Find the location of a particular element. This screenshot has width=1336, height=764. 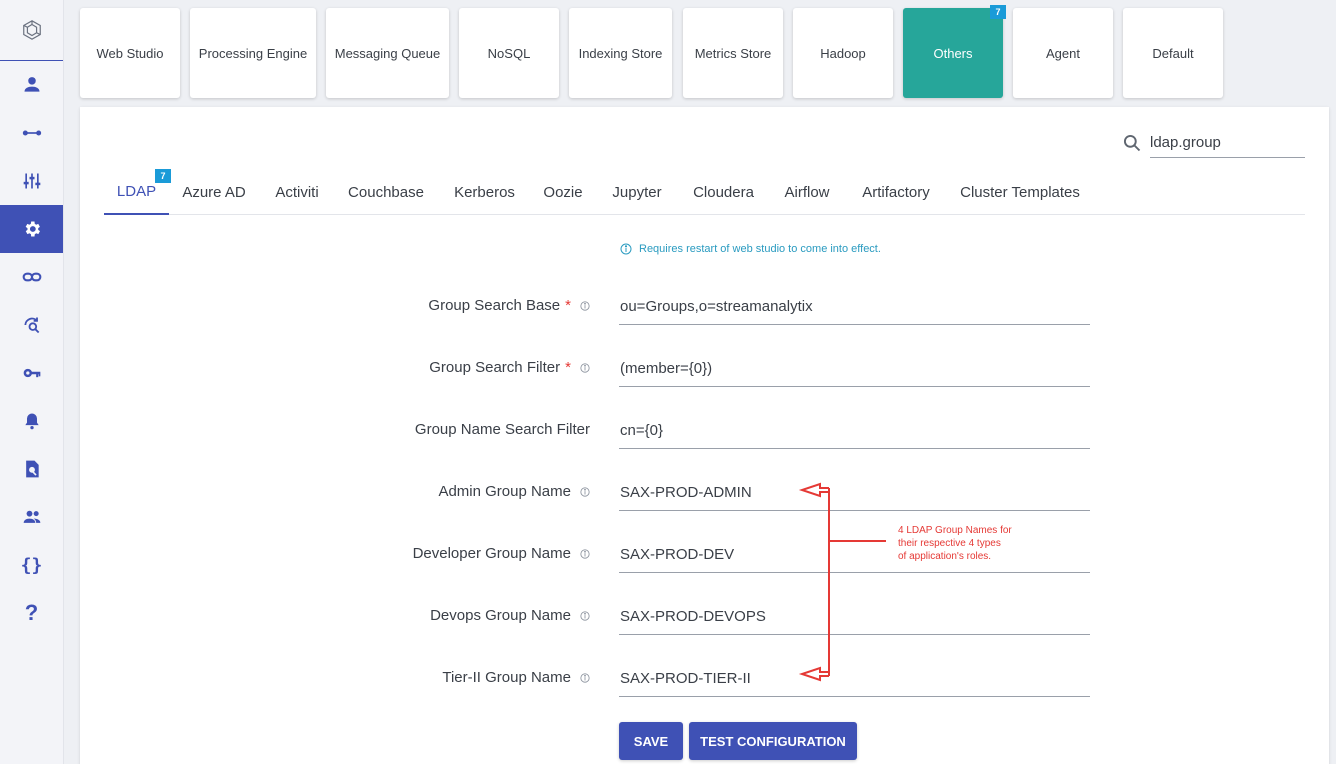

test-configuration-button: TEST CONFIGURATION is located at coordinates (773, 741).